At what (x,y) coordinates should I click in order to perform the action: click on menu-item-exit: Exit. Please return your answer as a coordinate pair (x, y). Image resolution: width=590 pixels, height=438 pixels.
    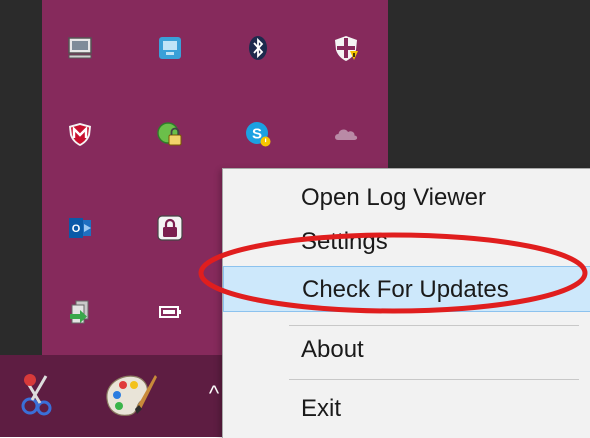
    Looking at the image, I should click on (406, 409).